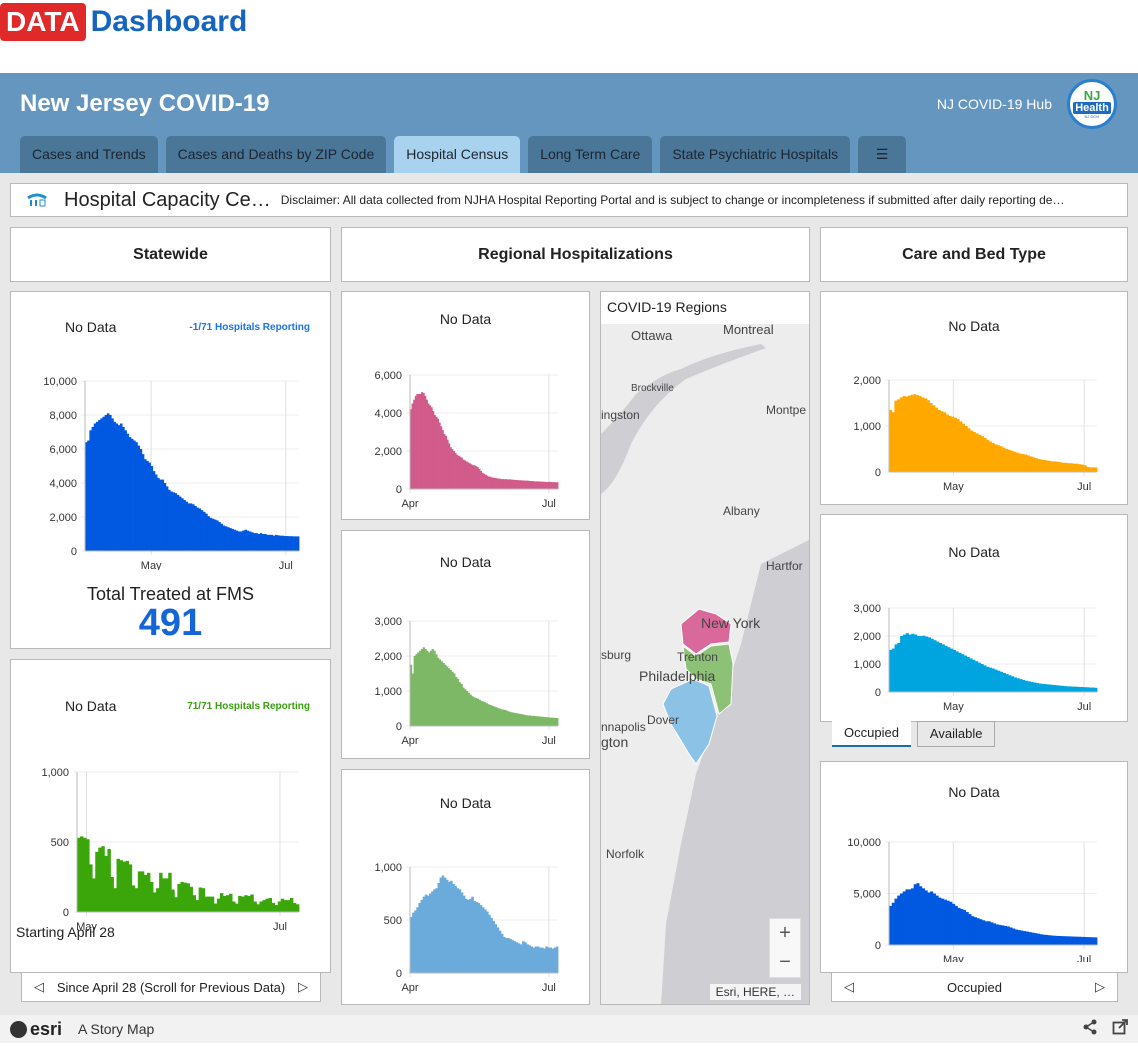 The height and width of the screenshot is (1057, 1138). I want to click on pager-label: Occupied, so click(974, 987).